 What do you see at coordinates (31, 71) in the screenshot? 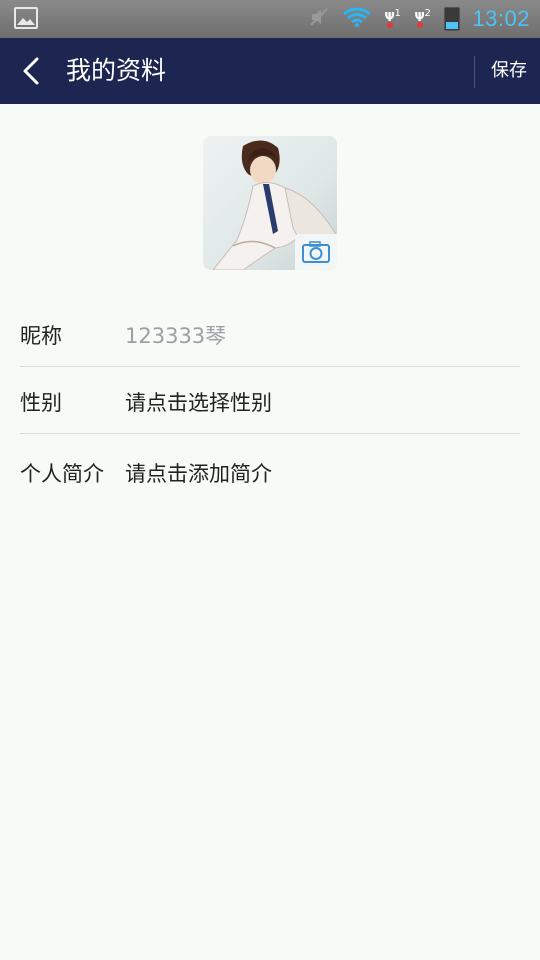
I see `chevron-left-icon` at bounding box center [31, 71].